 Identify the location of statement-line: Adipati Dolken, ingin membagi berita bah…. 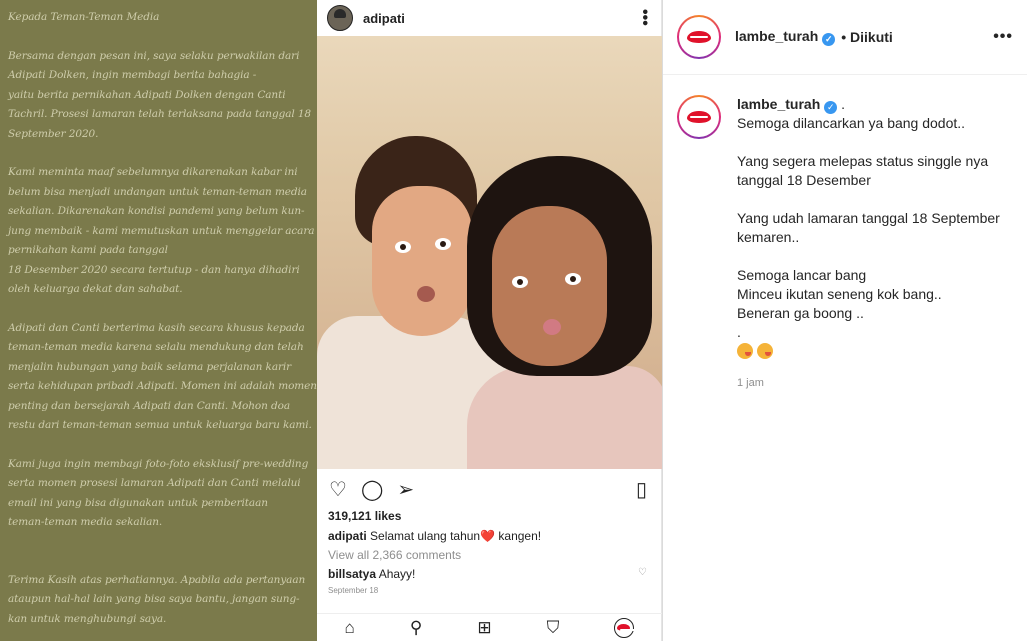
(132, 75).